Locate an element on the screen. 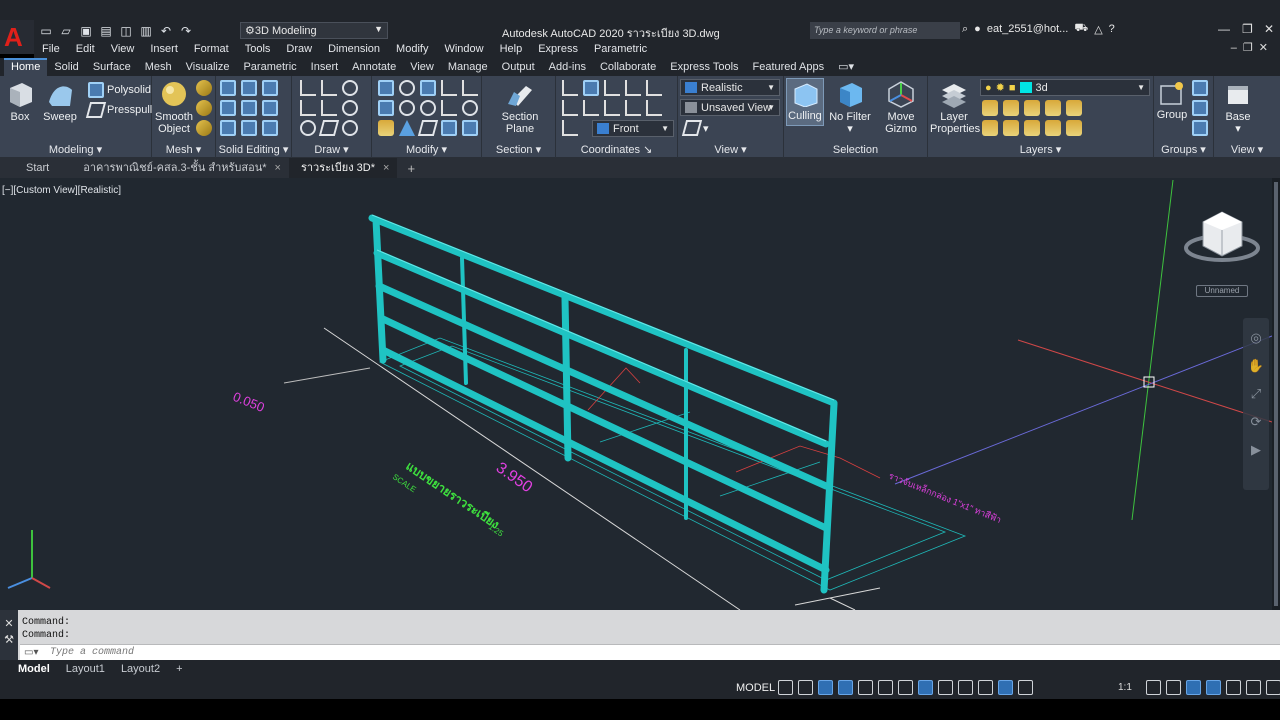 The height and width of the screenshot is (720, 1280). erase-icon is located at coordinates (470, 88).